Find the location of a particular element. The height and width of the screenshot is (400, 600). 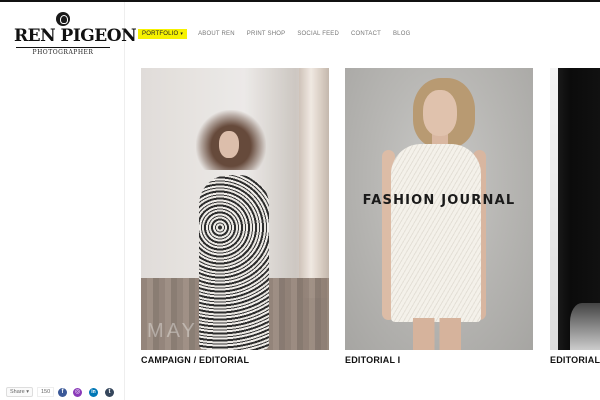

linkedin-glyph: in is located at coordinates (93, 392).